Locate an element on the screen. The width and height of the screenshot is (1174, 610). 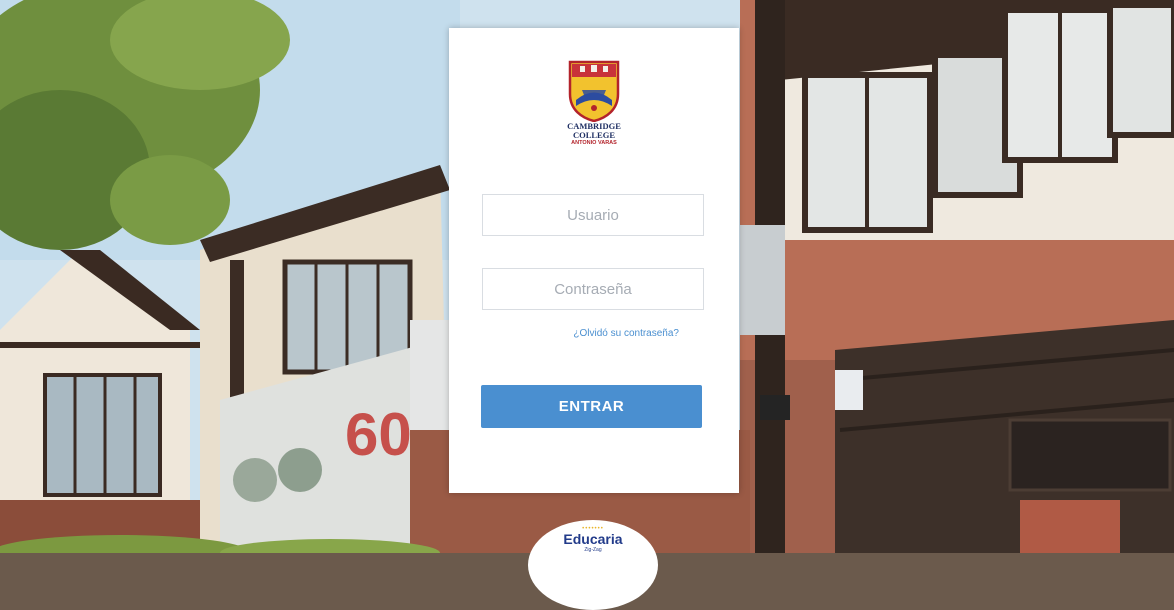
forgot-password-link: ¿Olvidó su contraseña? is located at coordinates (626, 333).